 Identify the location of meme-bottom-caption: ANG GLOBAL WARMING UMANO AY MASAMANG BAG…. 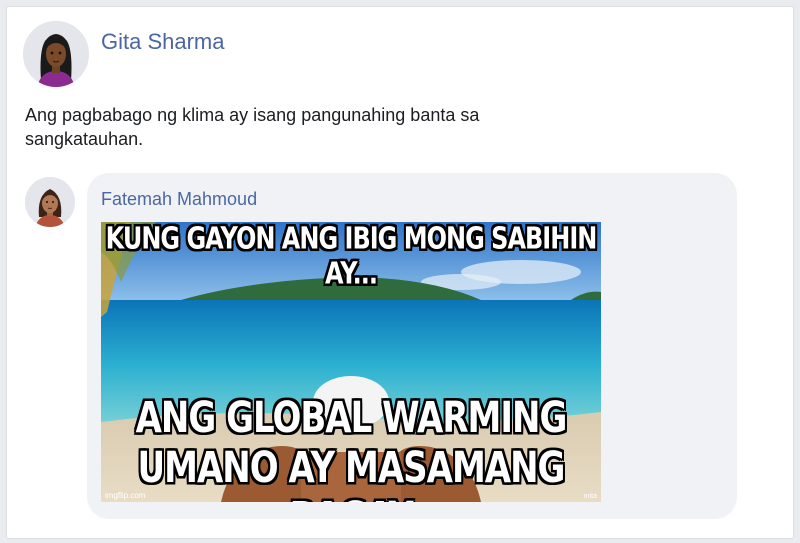
(351, 447).